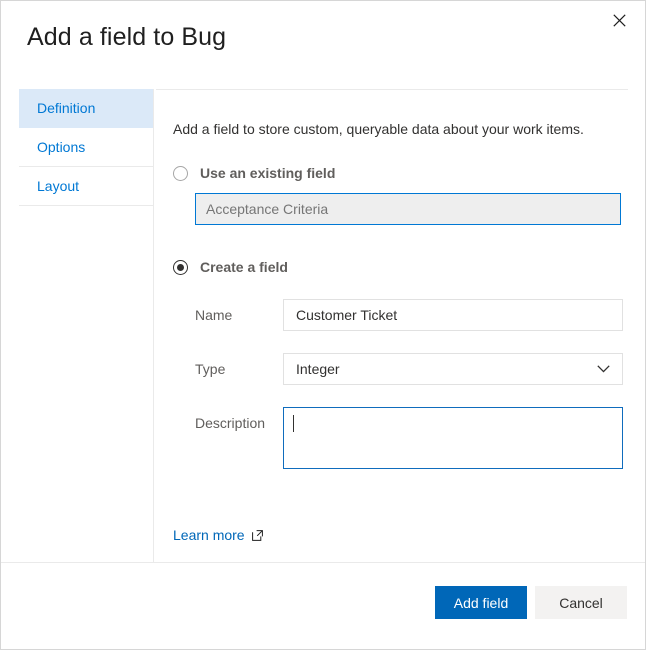  Describe the element at coordinates (408, 209) in the screenshot. I see `existing-field-select: Acceptance Criteria` at that location.